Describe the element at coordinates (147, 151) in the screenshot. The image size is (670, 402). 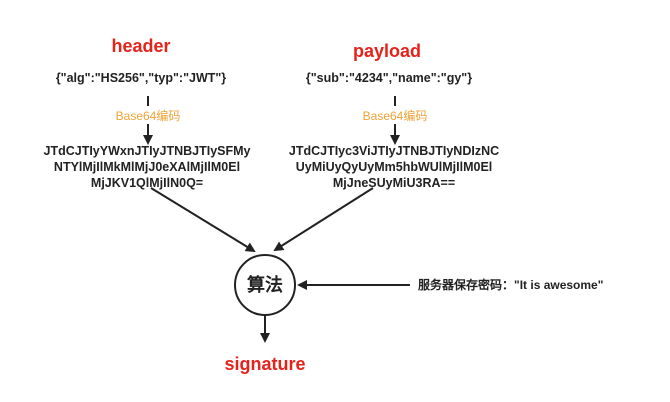
I see `header-encoded-line-1: JTdCJTIyYWxnJTIyJTNBJTIySFMy` at that location.